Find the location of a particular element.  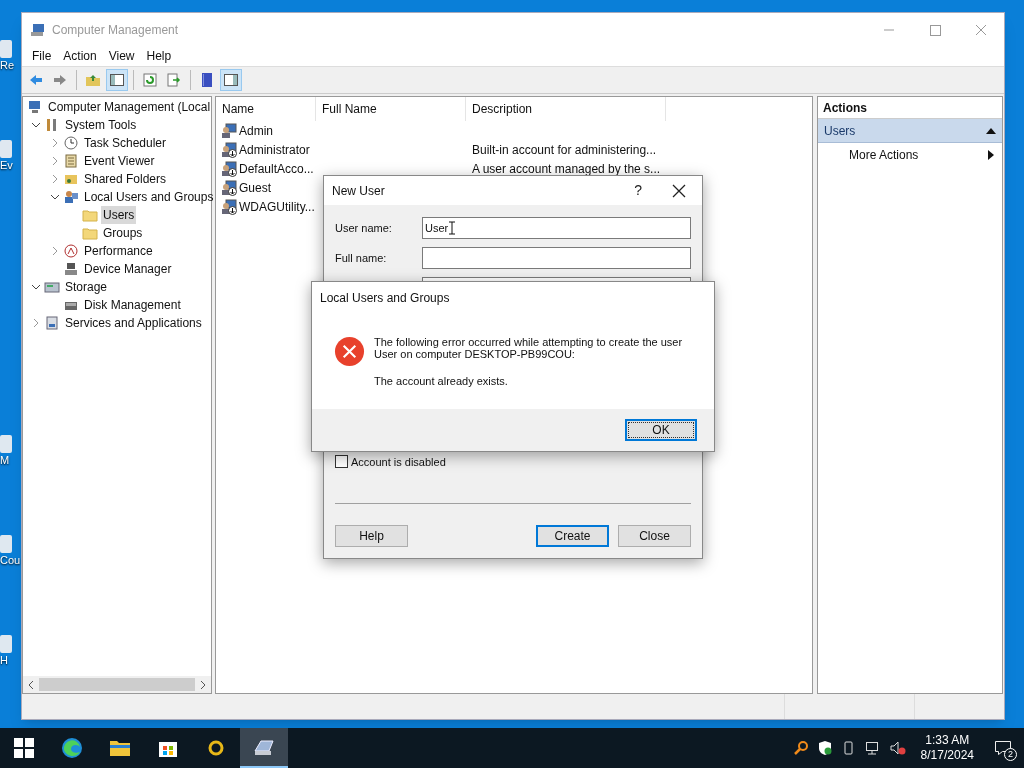

computer-icon is located at coordinates (35, 107).